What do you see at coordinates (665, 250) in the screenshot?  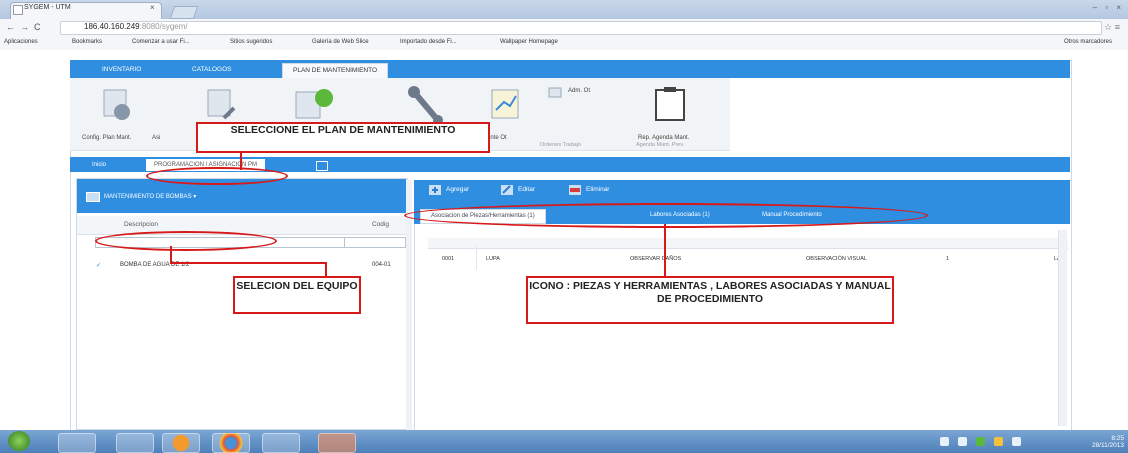 I see `annotation-line-icono` at bounding box center [665, 250].